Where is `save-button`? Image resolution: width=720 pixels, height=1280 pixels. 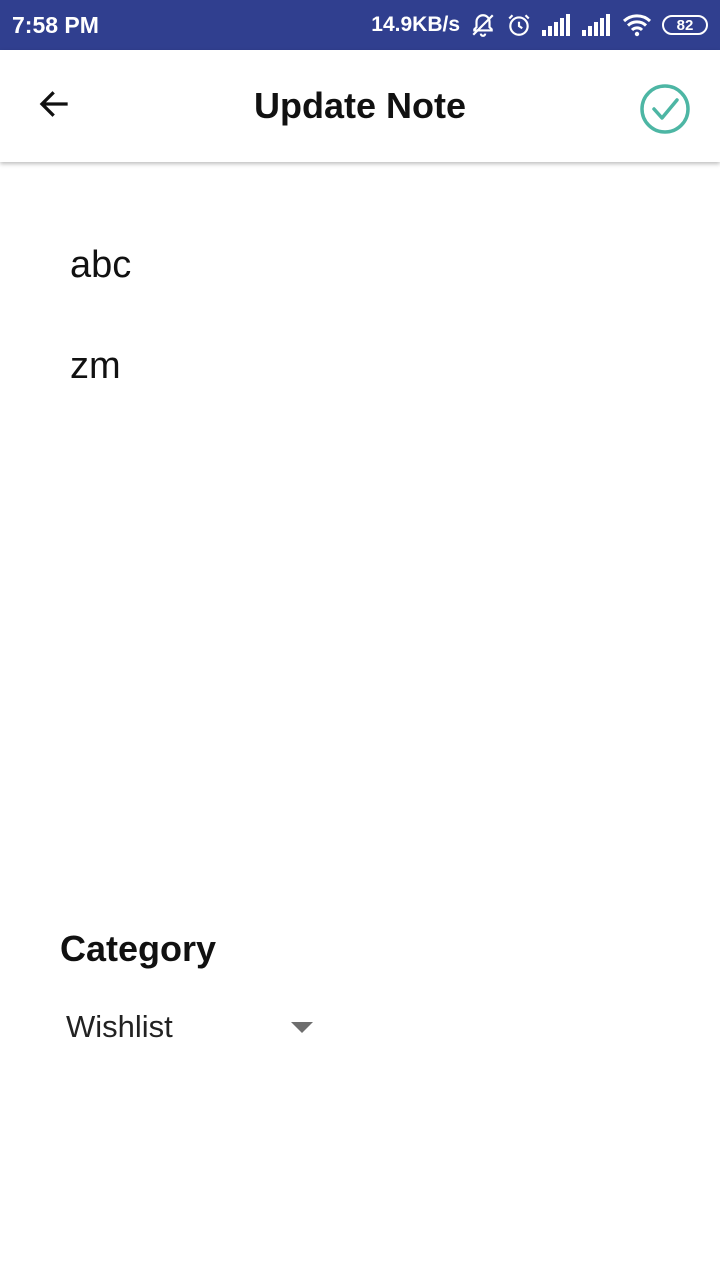 save-button is located at coordinates (665, 111).